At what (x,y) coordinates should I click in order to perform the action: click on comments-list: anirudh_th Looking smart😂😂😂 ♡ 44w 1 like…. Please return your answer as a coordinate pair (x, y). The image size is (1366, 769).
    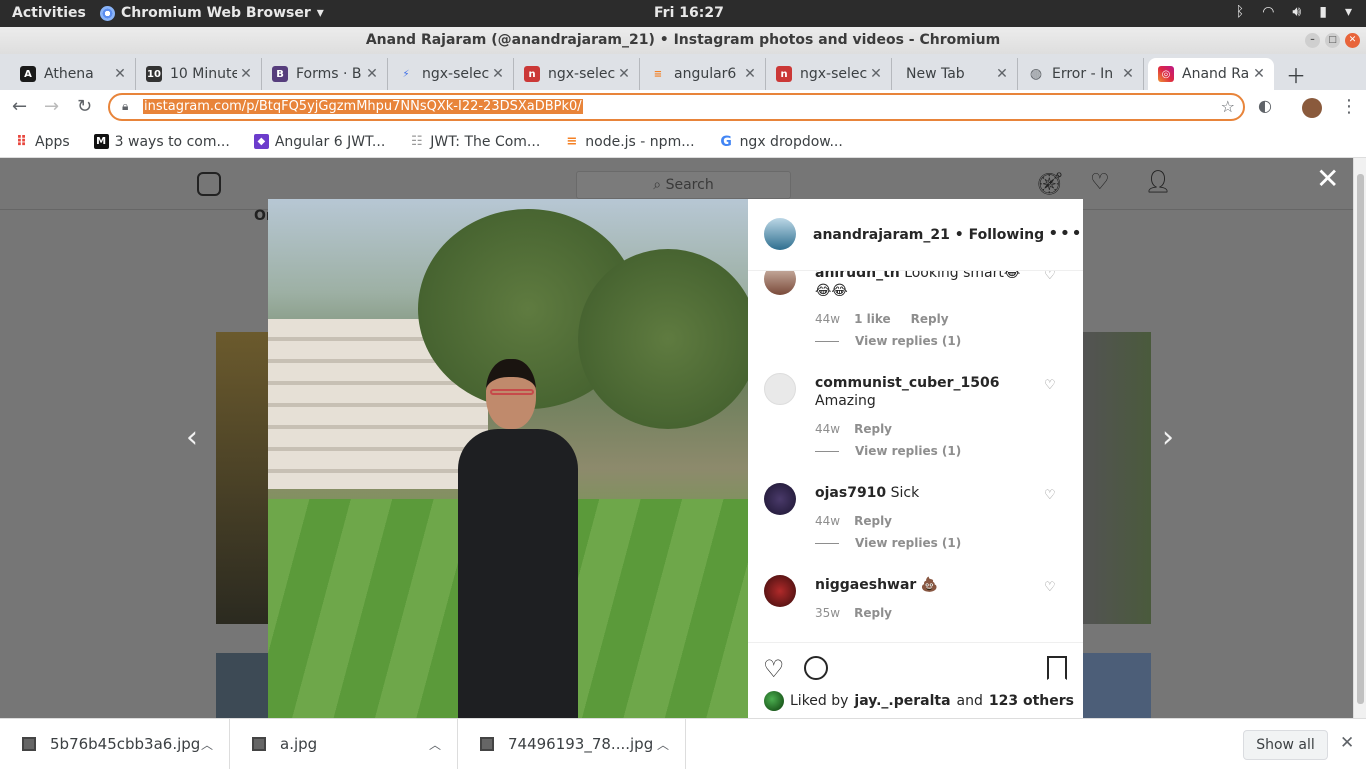
    Looking at the image, I should click on (915, 456).